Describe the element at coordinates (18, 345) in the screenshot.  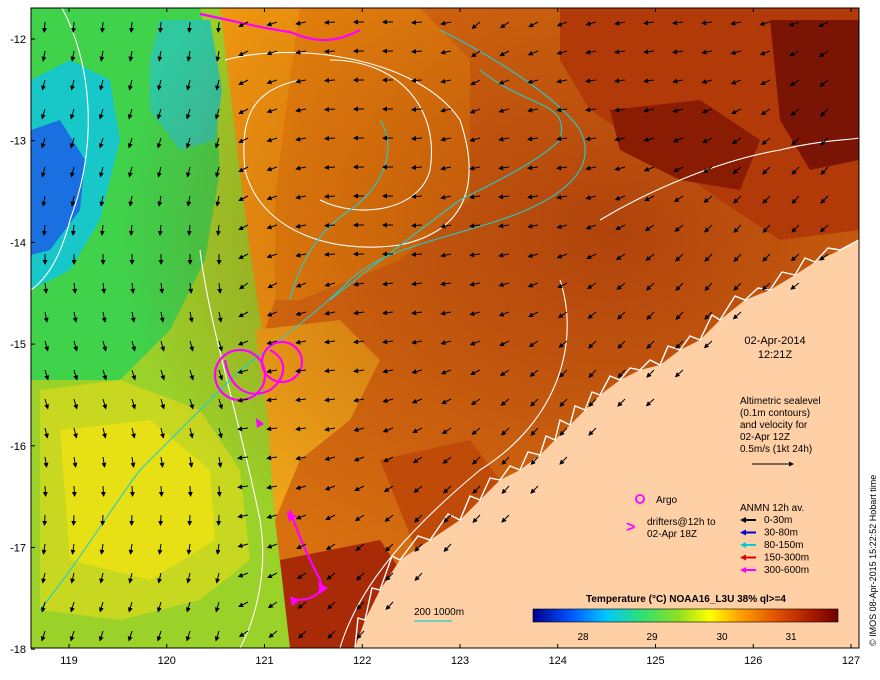
I see `y-tick-label: -15` at that location.